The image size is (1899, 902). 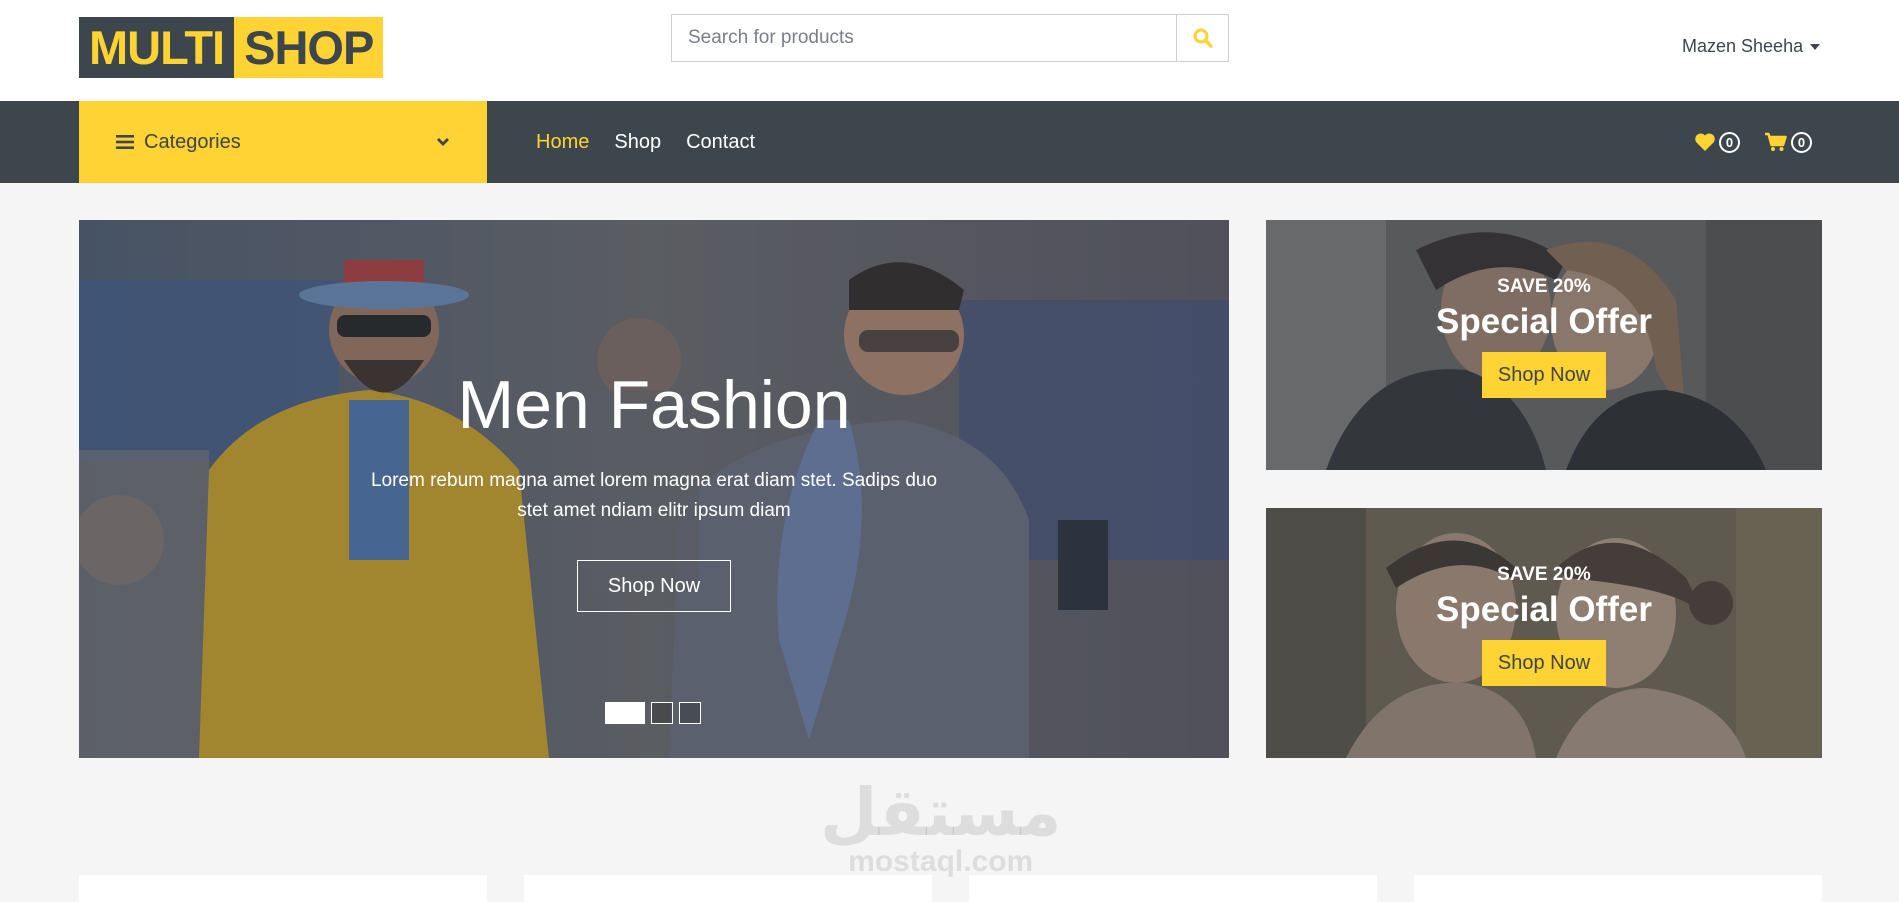 What do you see at coordinates (1753, 142) in the screenshot?
I see `nav-icons: 0 0` at bounding box center [1753, 142].